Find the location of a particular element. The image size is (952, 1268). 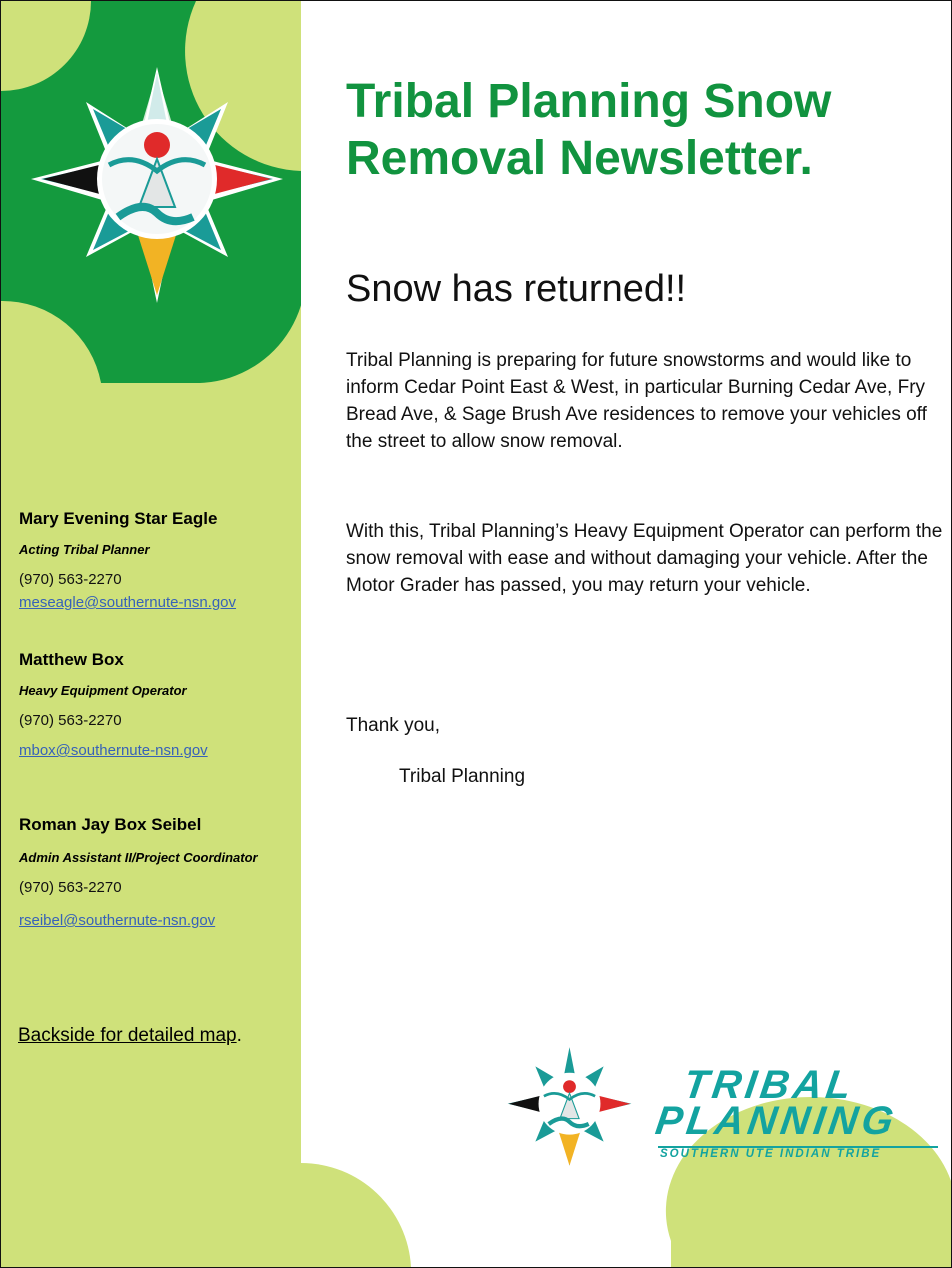

backside-note: Backside for detailed map. is located at coordinates (130, 1036).